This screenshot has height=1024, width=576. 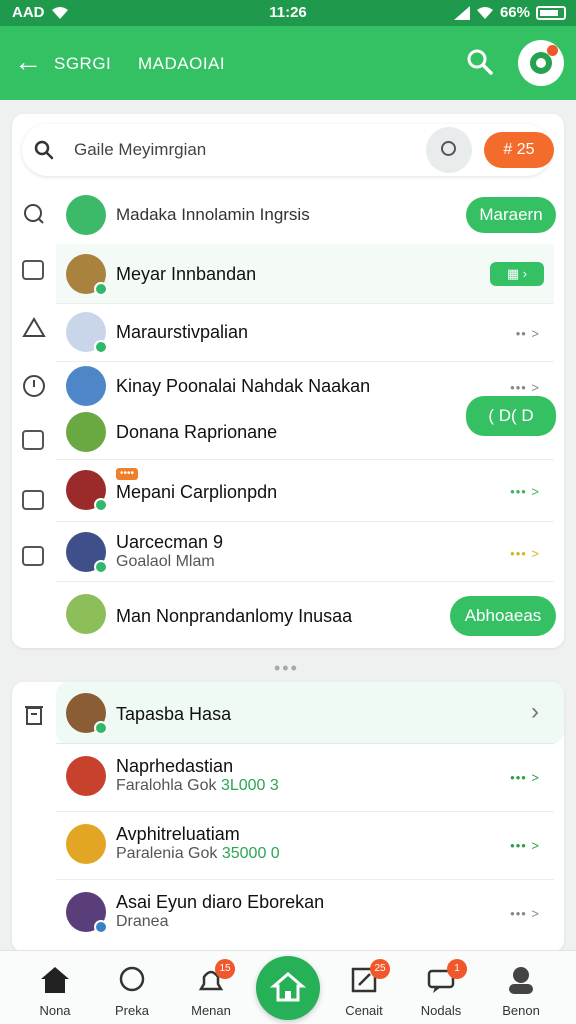 What do you see at coordinates (234, 616) in the screenshot?
I see `list-item-title: Man Nonprandanlomy Inusaa` at bounding box center [234, 616].